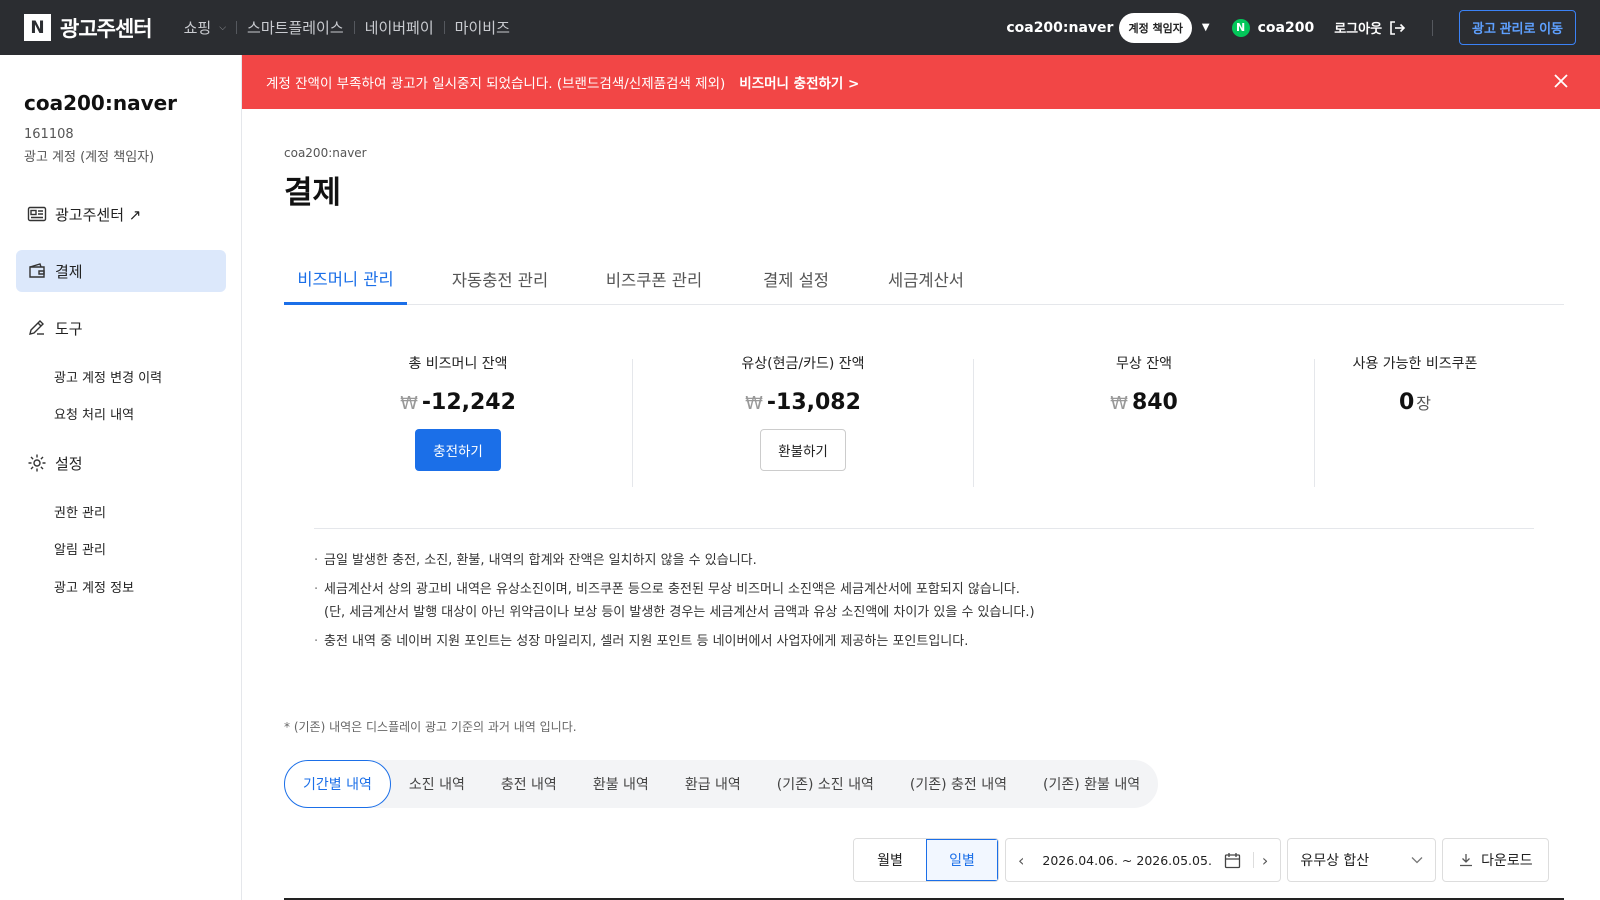 The image size is (1600, 900). I want to click on charge-button: 충전하기, so click(458, 450).